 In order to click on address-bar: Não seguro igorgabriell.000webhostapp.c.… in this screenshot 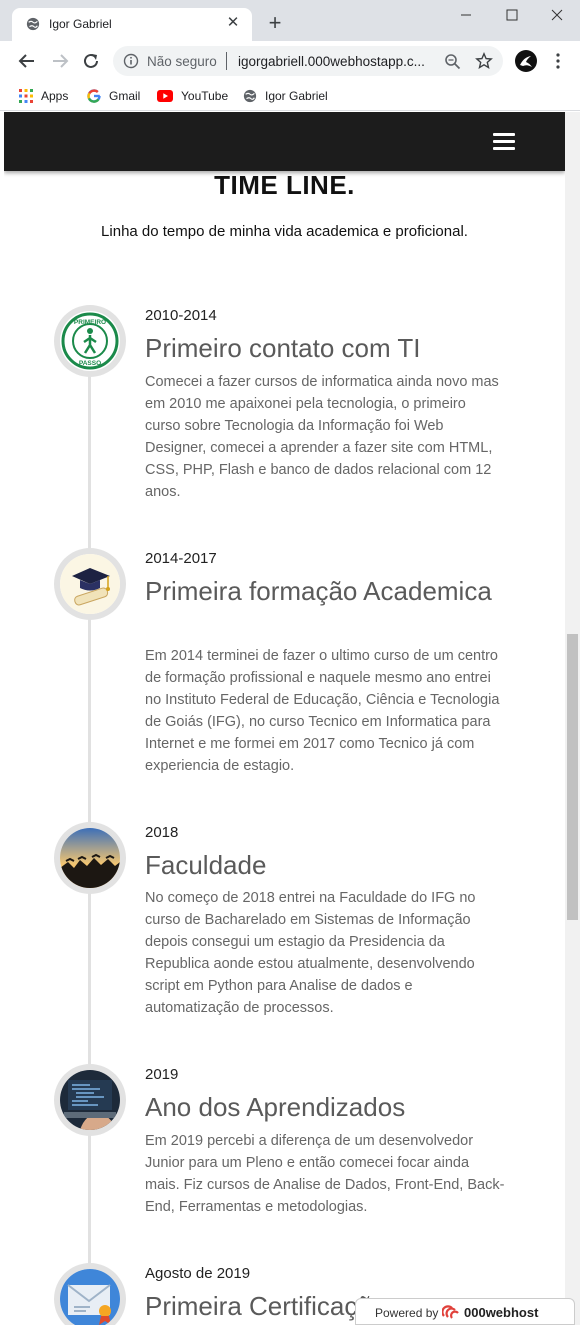, I will do `click(308, 61)`.